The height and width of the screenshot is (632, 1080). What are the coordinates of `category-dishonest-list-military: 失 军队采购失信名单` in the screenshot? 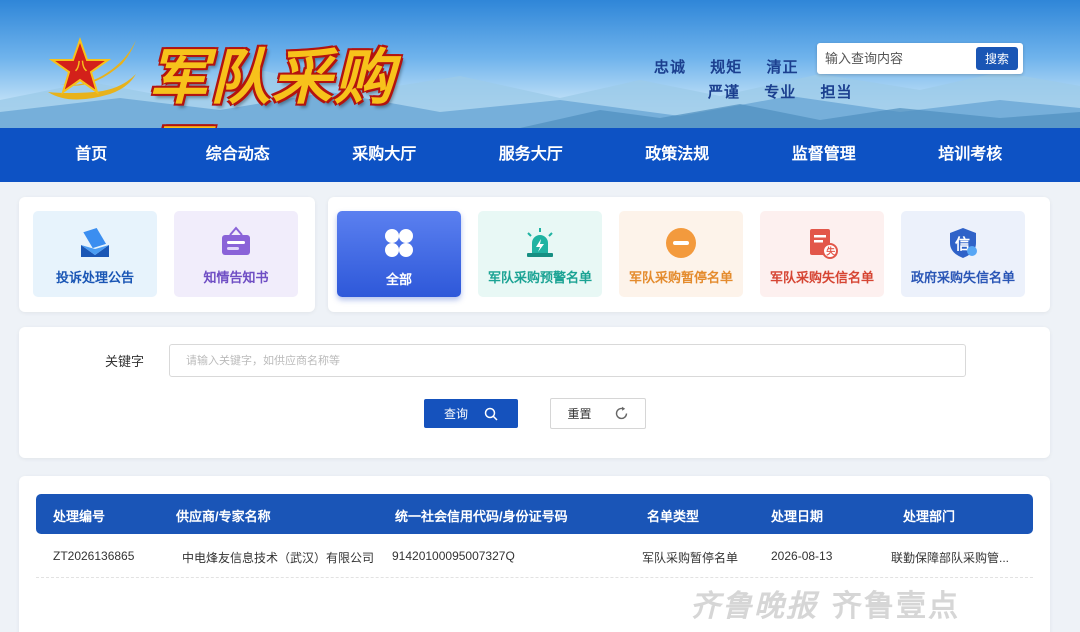 It's located at (822, 254).